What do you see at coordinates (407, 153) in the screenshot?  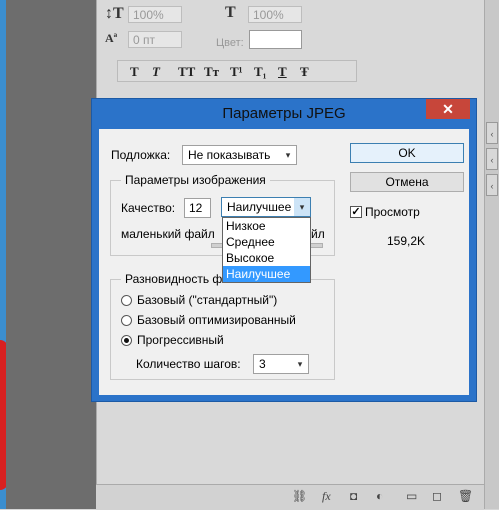 I see `ok-button: OK` at bounding box center [407, 153].